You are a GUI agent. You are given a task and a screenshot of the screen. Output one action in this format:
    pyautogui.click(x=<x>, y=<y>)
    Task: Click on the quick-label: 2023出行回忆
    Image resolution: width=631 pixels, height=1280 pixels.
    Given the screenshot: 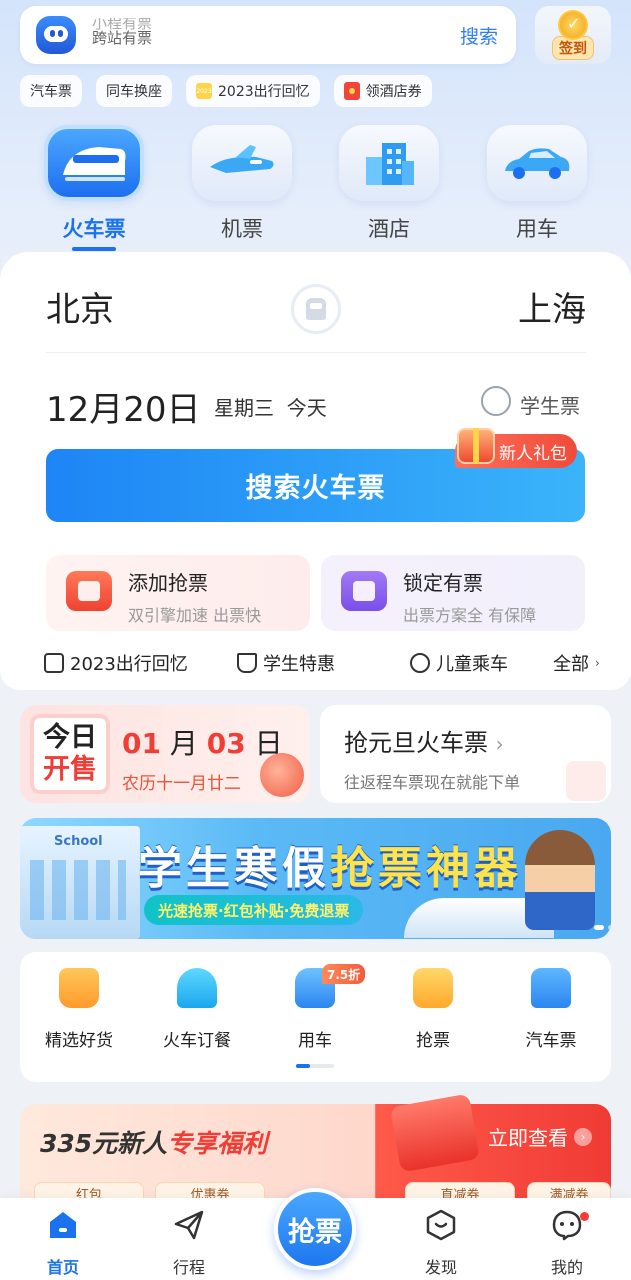 What is the action you would take?
    pyautogui.click(x=129, y=664)
    